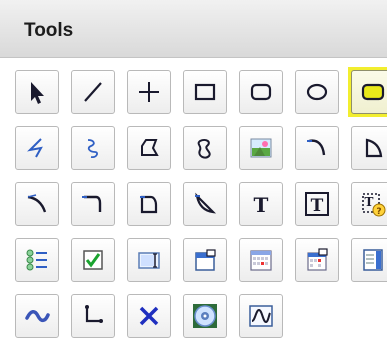 The image size is (387, 341). I want to click on tool-waveform-chart-button, so click(261, 316).